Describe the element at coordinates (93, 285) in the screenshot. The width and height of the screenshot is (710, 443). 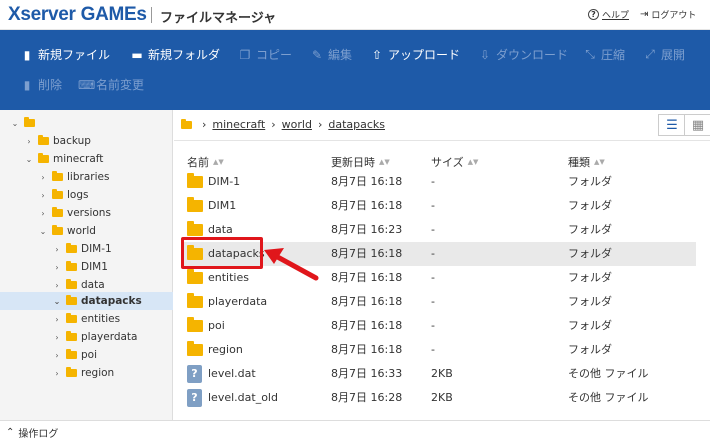
I see `tree-item-label: data` at that location.